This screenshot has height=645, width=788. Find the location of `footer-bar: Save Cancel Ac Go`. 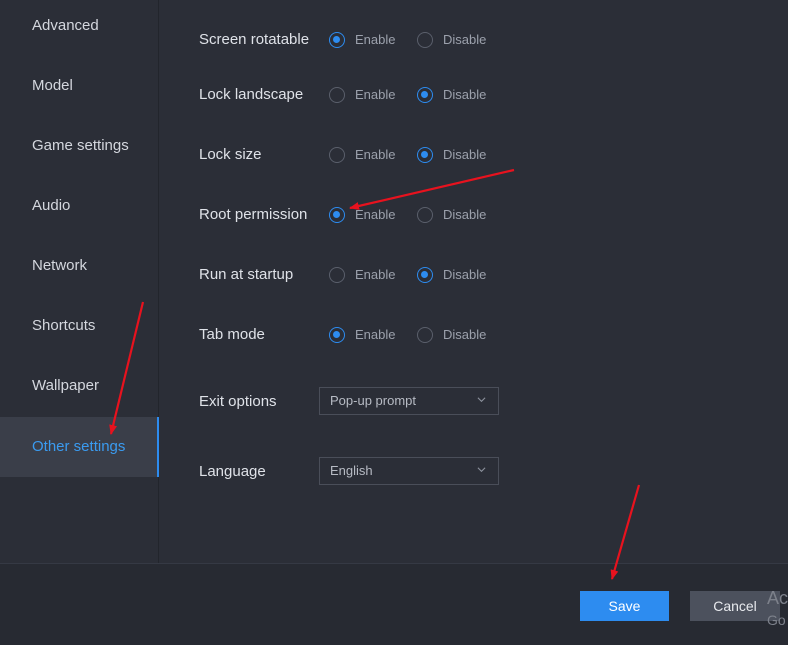

footer-bar: Save Cancel Ac Go is located at coordinates (394, 604).